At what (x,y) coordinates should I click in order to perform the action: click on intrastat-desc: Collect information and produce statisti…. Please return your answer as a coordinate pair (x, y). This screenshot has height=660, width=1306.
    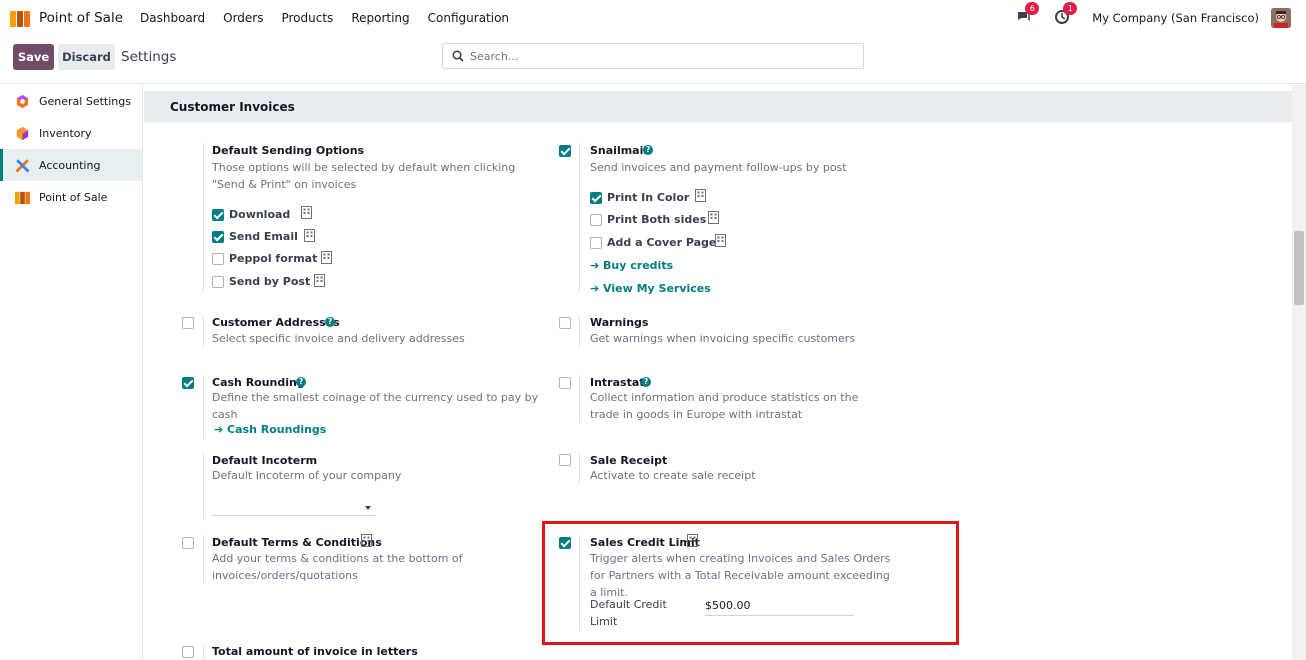
    Looking at the image, I should click on (724, 406).